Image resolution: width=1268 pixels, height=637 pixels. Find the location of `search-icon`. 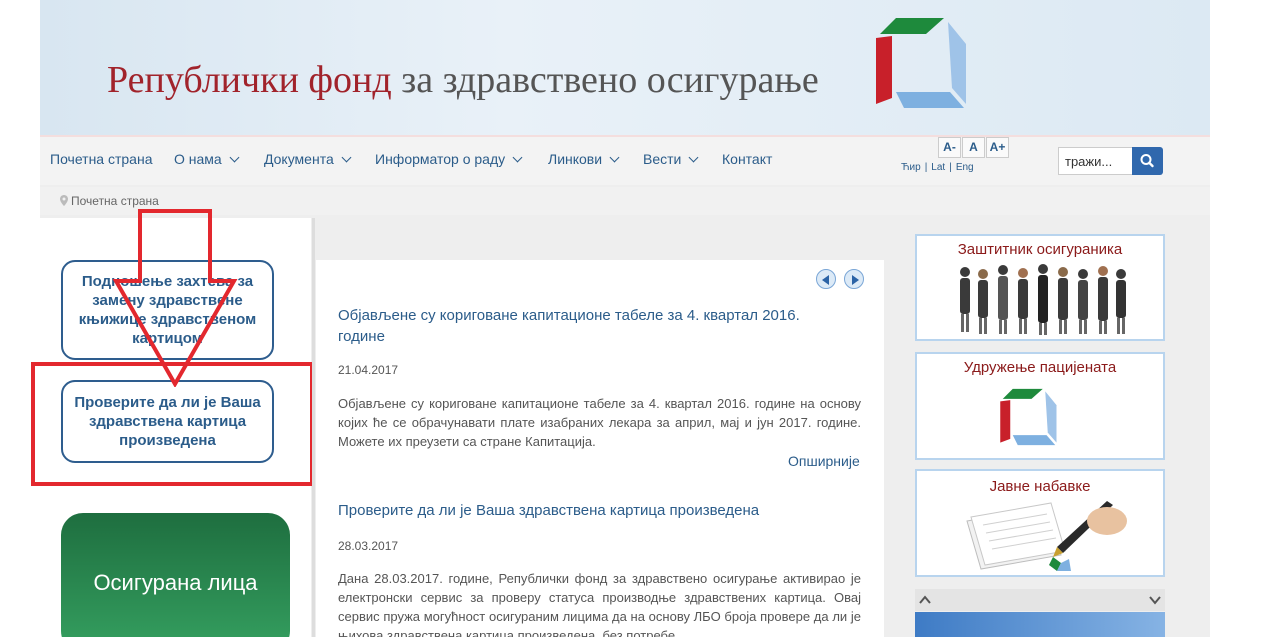

search-icon is located at coordinates (1147, 161).